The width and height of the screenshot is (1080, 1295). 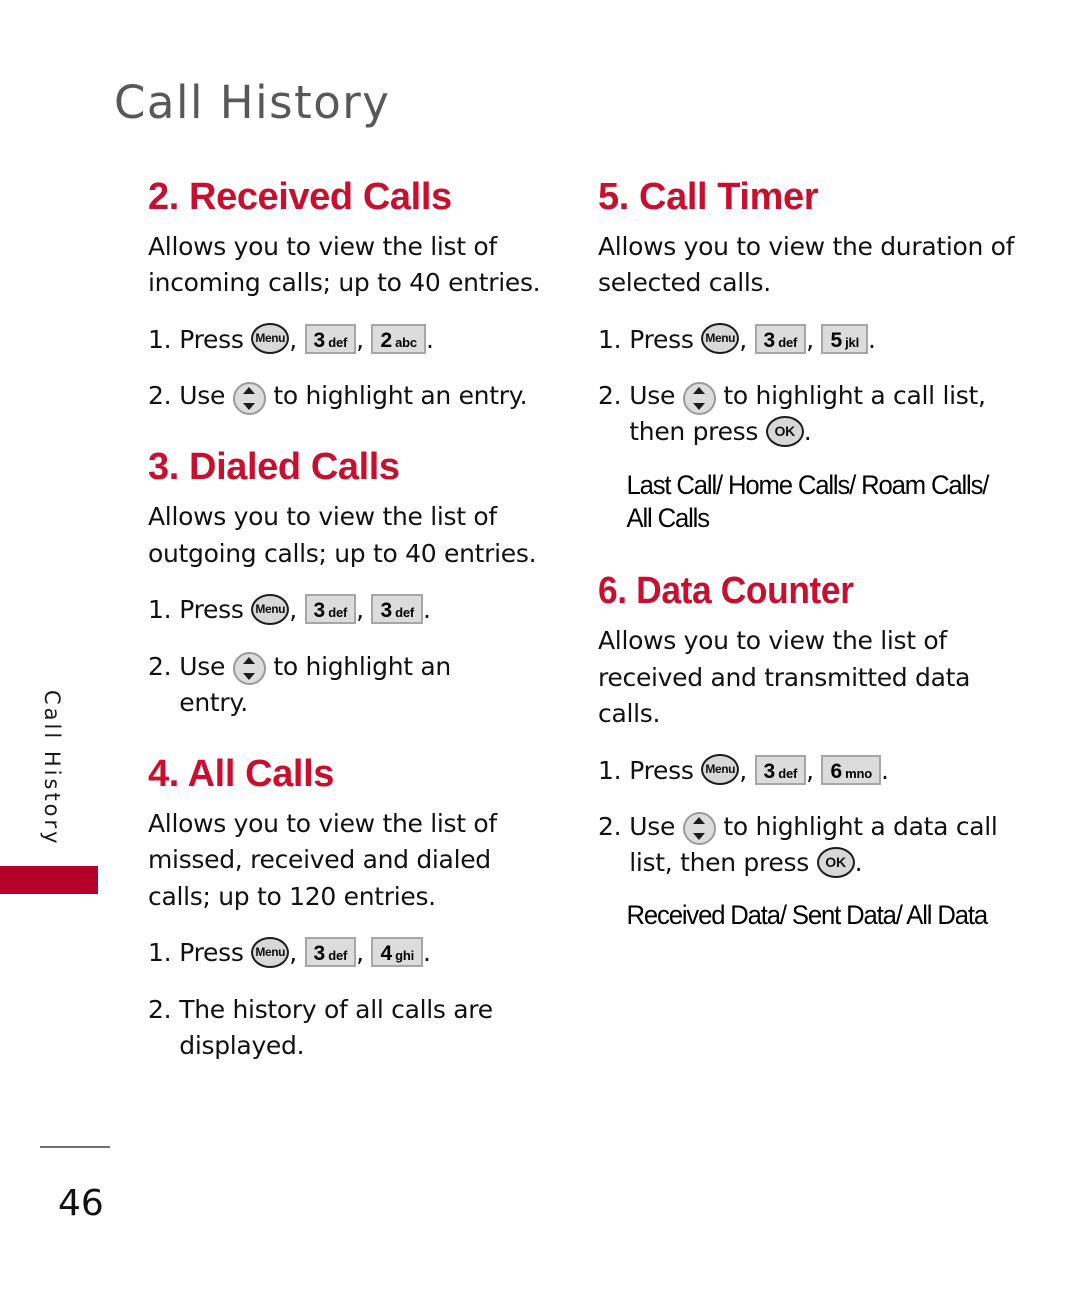 I want to click on heading-data-counter: 6. Data Counter, so click(x=726, y=591).